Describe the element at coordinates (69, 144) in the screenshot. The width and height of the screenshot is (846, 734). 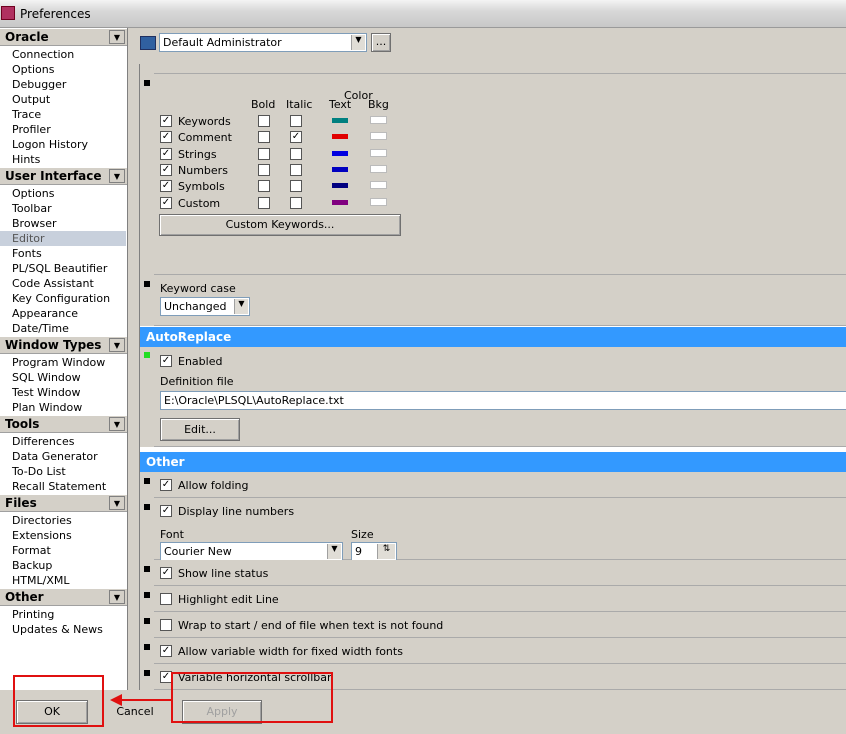
I see `sidebar-item-logon-history: Logon History` at that location.